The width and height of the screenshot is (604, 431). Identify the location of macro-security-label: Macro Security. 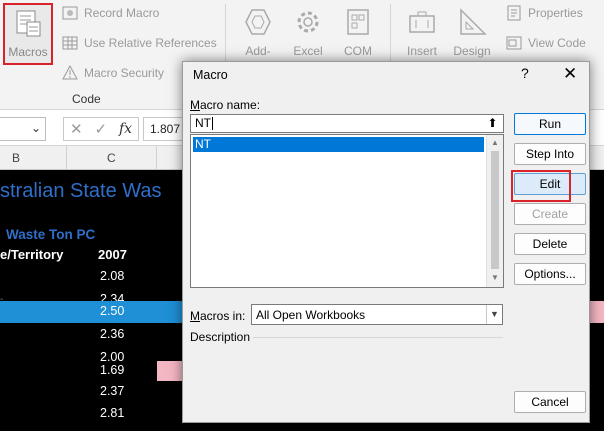
(124, 73).